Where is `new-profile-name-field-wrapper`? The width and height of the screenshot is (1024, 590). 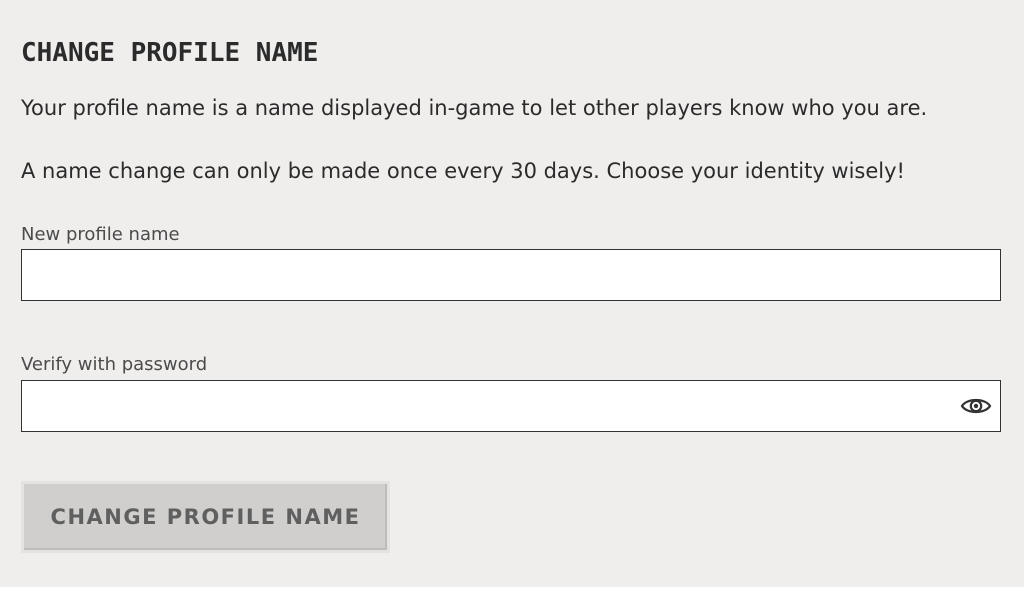 new-profile-name-field-wrapper is located at coordinates (511, 275).